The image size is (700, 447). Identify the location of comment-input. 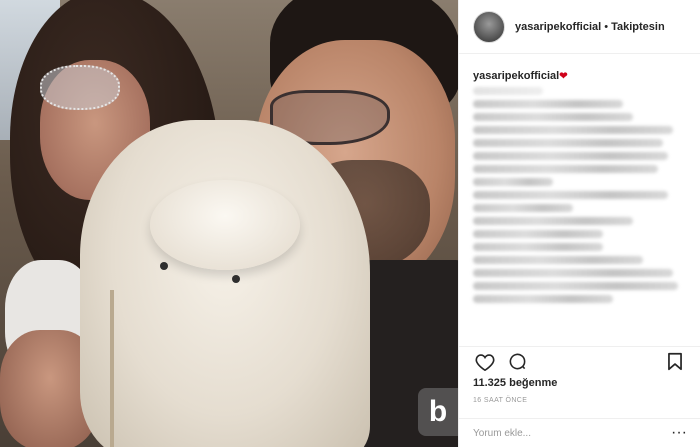
(572, 433).